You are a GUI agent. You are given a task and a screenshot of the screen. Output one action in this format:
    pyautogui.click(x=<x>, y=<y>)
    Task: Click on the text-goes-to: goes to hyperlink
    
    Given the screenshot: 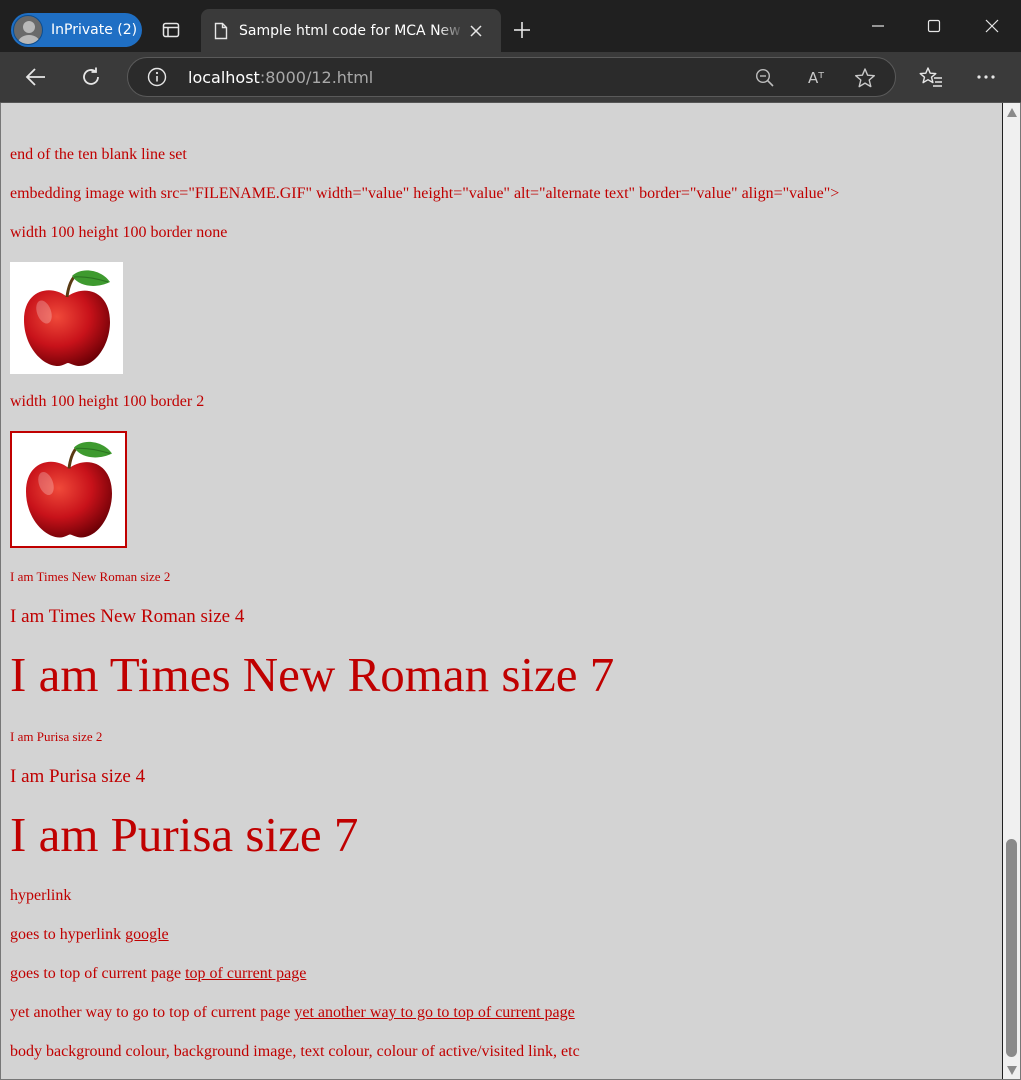 What is the action you would take?
    pyautogui.click(x=68, y=934)
    